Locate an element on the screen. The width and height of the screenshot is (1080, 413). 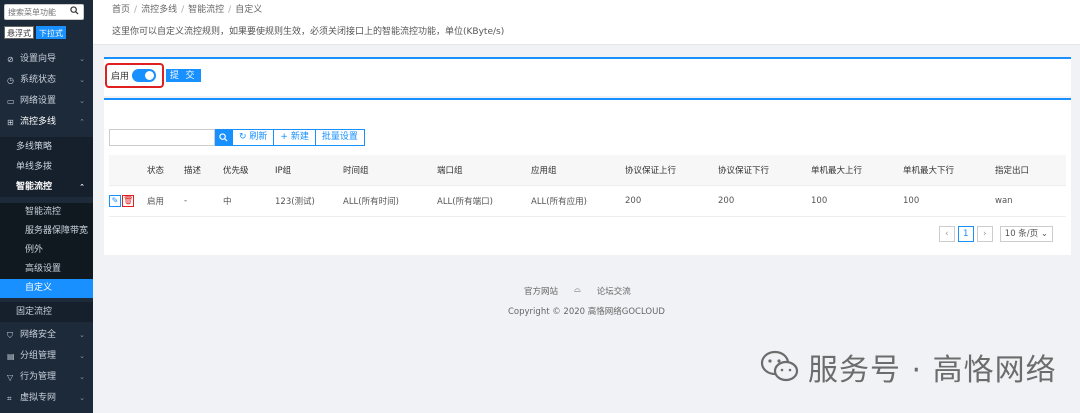
next-page-button: › is located at coordinates (984, 234).